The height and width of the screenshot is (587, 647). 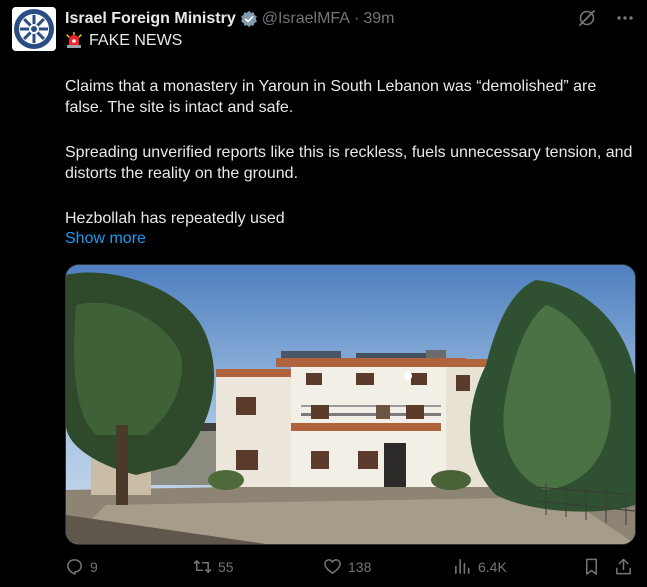 What do you see at coordinates (249, 19) in the screenshot?
I see `verified-badge-icon` at bounding box center [249, 19].